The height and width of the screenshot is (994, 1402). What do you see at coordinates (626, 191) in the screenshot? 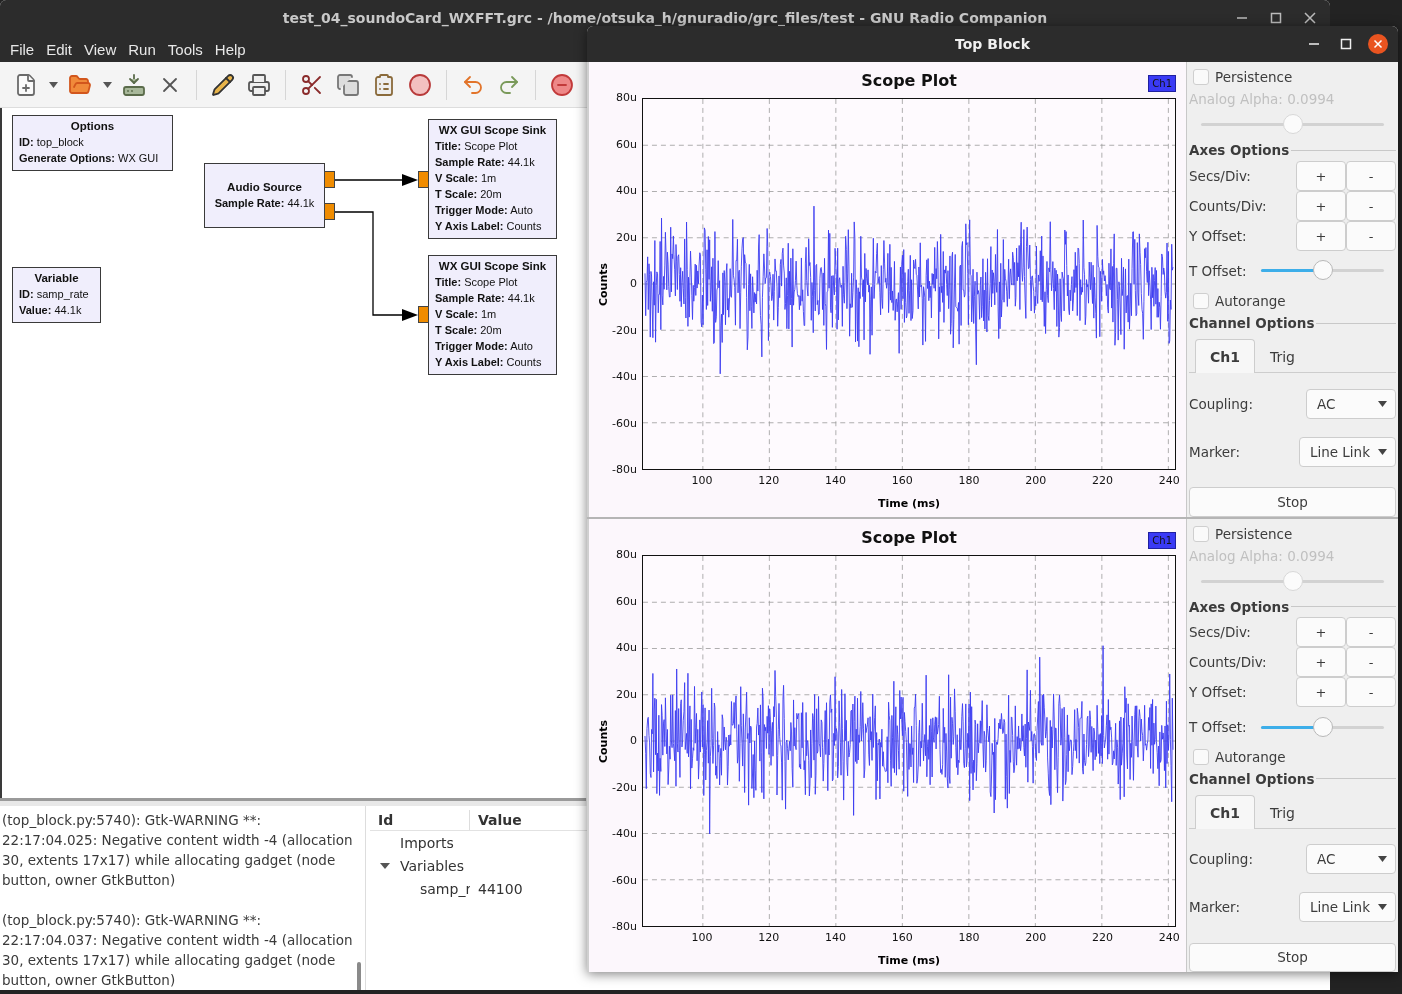
I see `y-tick-label: 40u` at bounding box center [626, 191].